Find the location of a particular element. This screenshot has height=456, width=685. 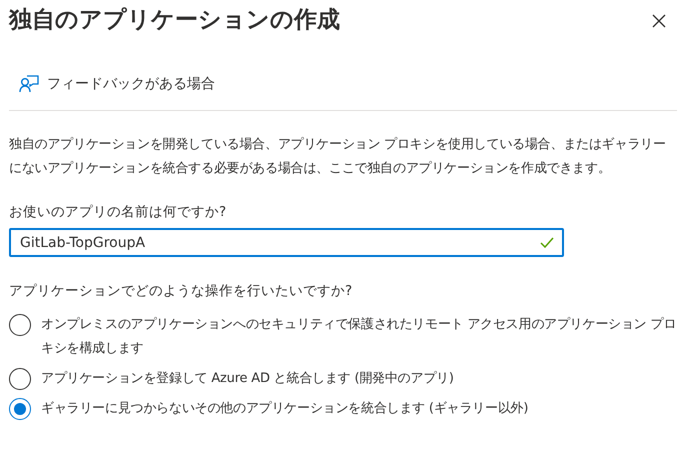

option-label: アプリケーションを登録して Azure AD と統合します (開発中のアプリ) is located at coordinates (247, 378).